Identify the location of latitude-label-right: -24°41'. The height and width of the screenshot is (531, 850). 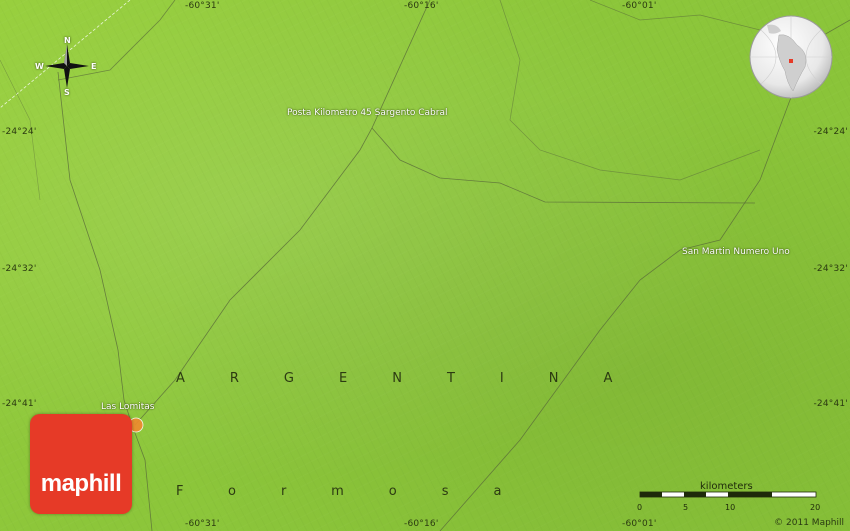
(830, 404).